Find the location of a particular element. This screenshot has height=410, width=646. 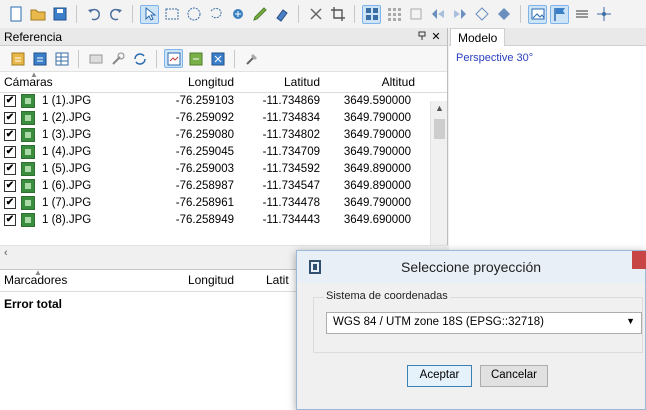

col-marker-latitude: Latit is located at coordinates (277, 280).